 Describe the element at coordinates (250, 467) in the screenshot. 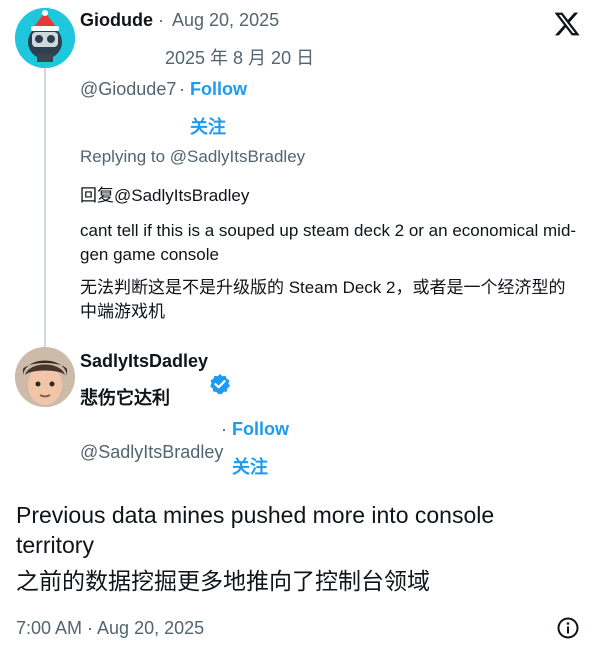

I see `main-follow-translated: 关注` at that location.